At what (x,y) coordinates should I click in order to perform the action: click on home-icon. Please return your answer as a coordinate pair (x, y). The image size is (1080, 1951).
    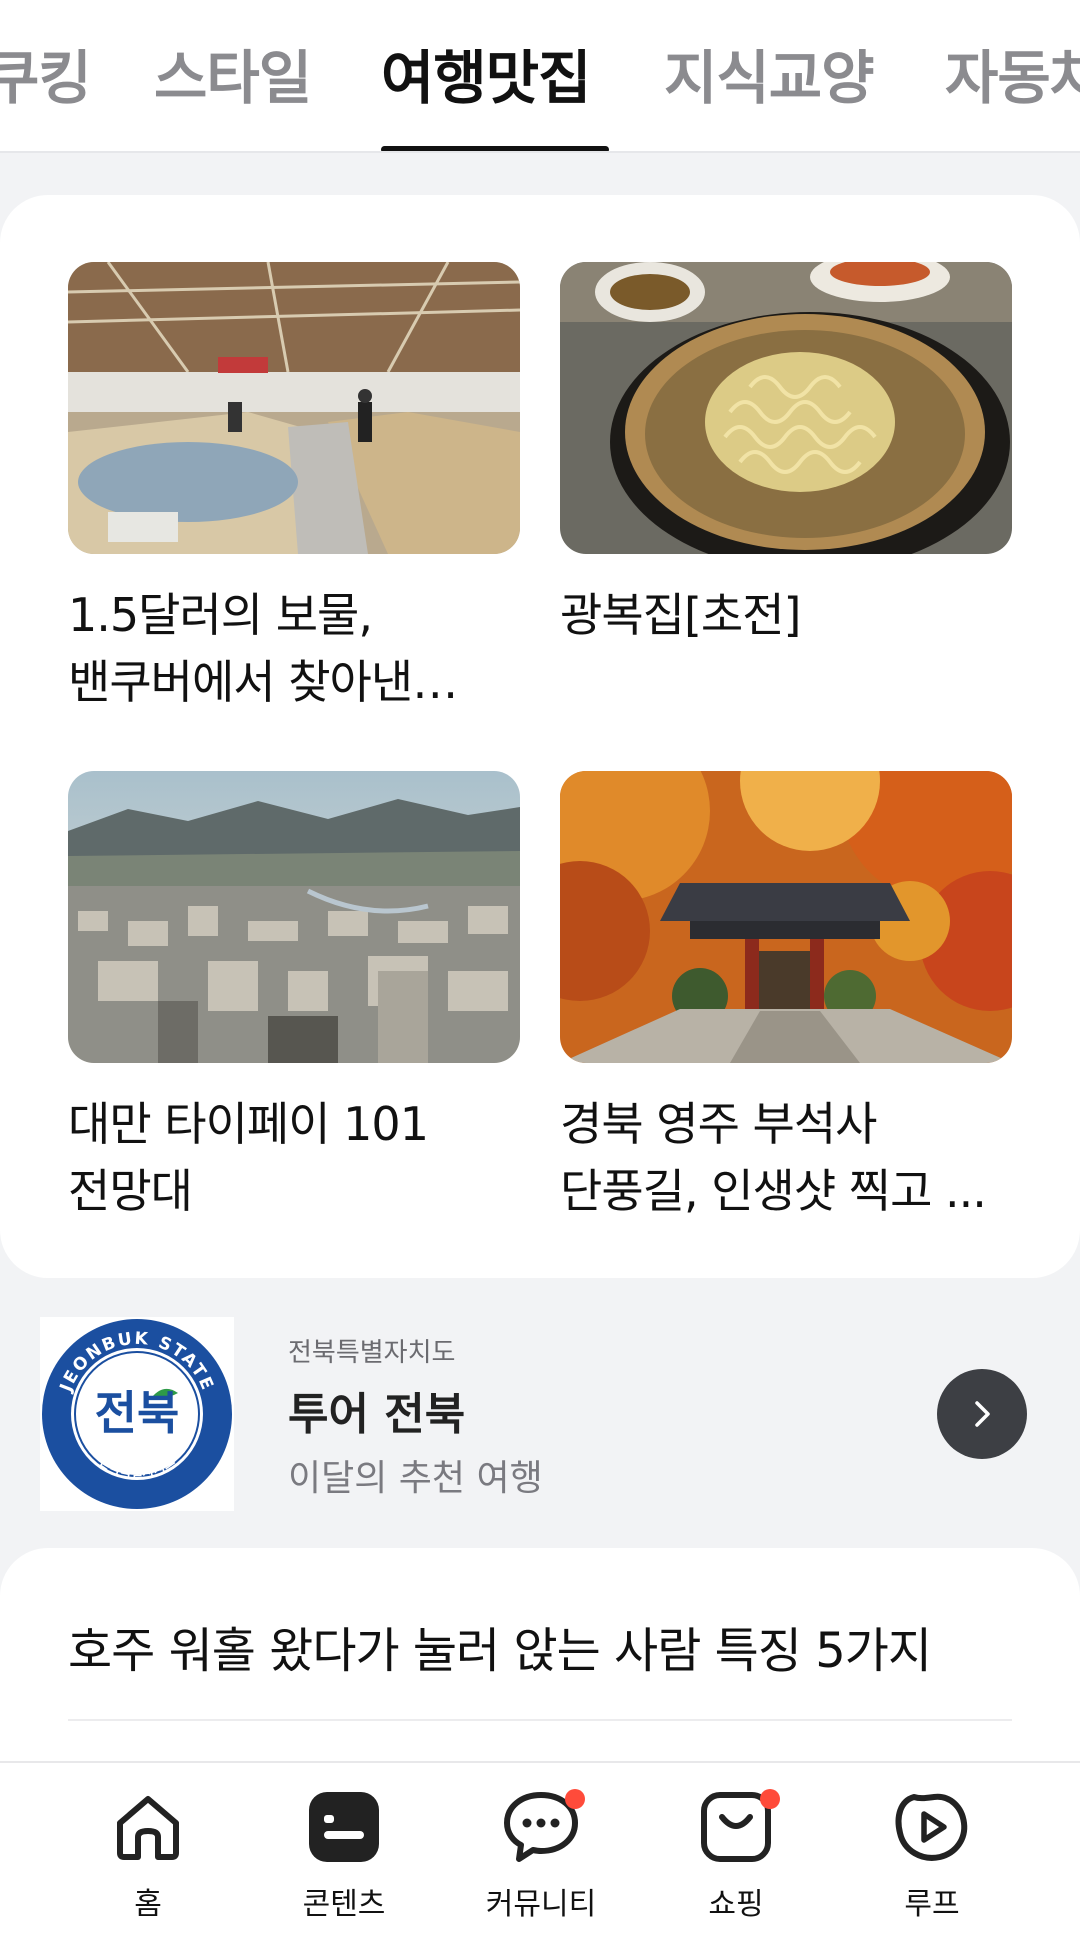
    Looking at the image, I should click on (148, 1828).